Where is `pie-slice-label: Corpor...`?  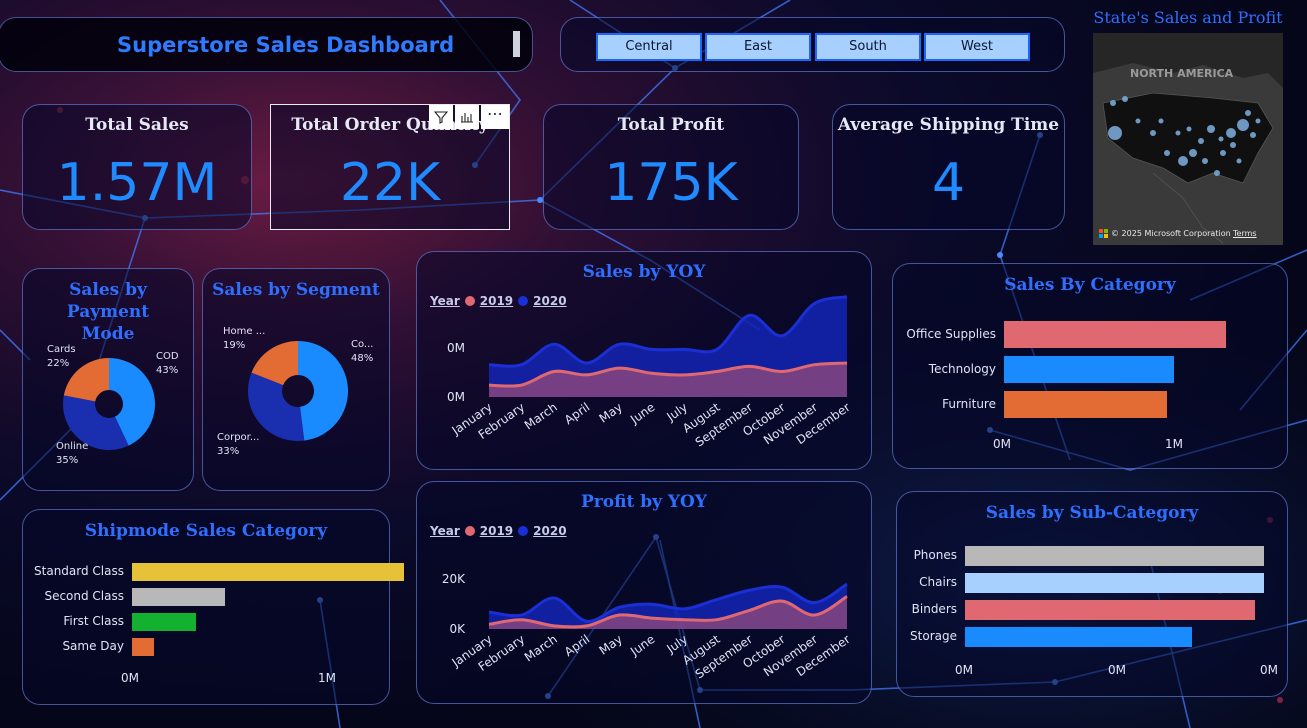
pie-slice-label: Corpor... is located at coordinates (238, 437).